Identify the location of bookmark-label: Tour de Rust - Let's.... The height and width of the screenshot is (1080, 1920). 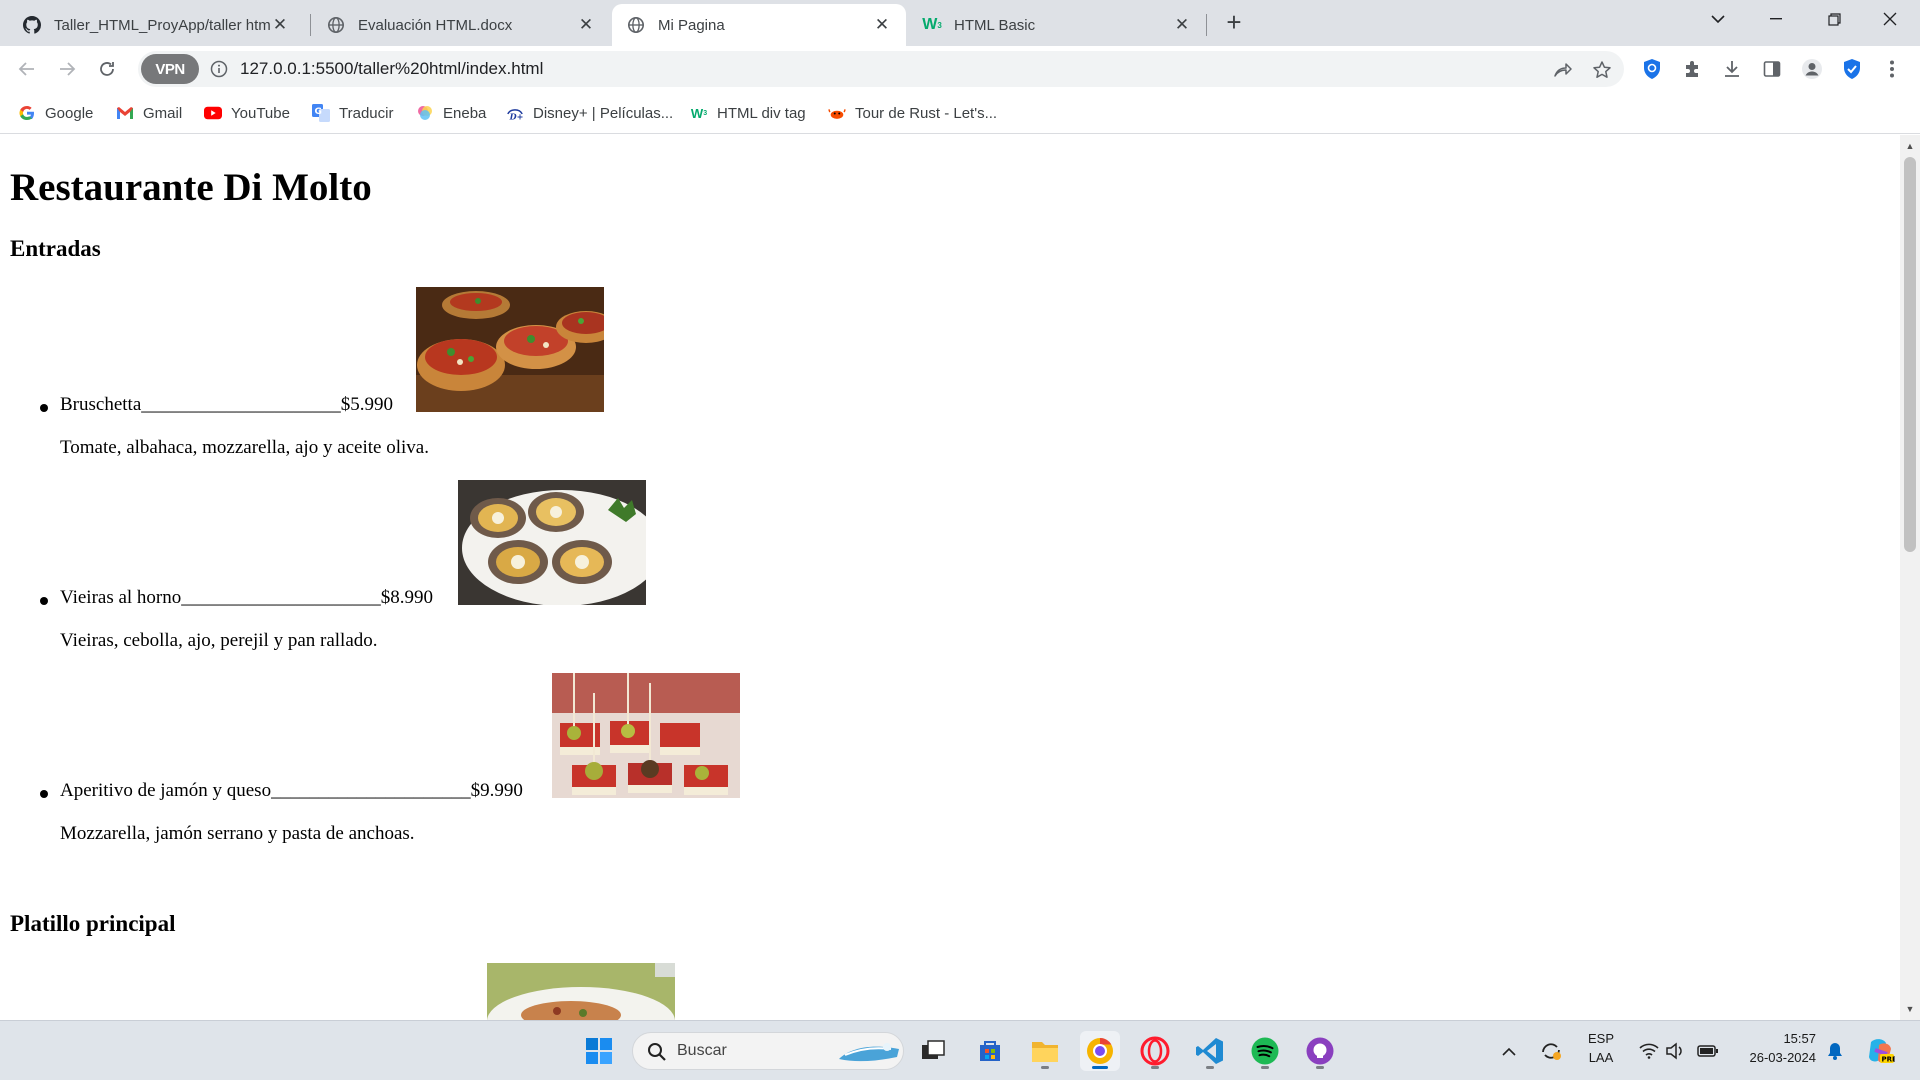
(926, 113).